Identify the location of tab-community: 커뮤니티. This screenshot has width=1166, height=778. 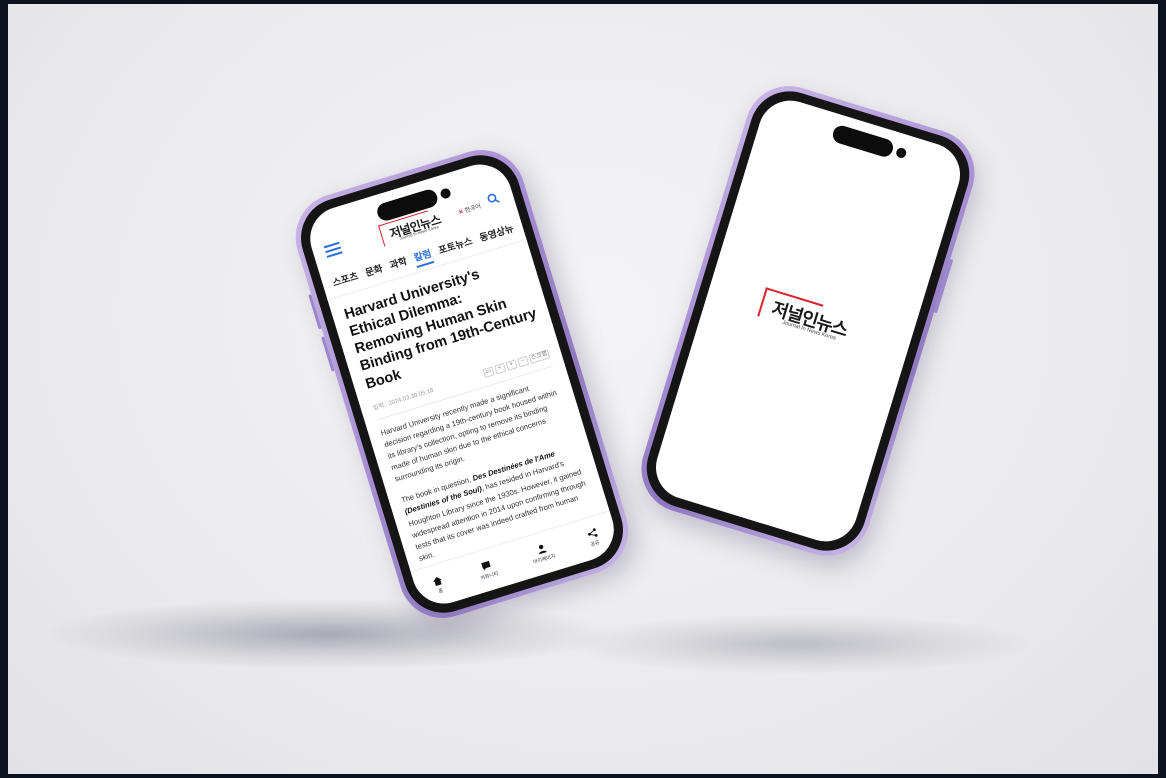
(487, 570).